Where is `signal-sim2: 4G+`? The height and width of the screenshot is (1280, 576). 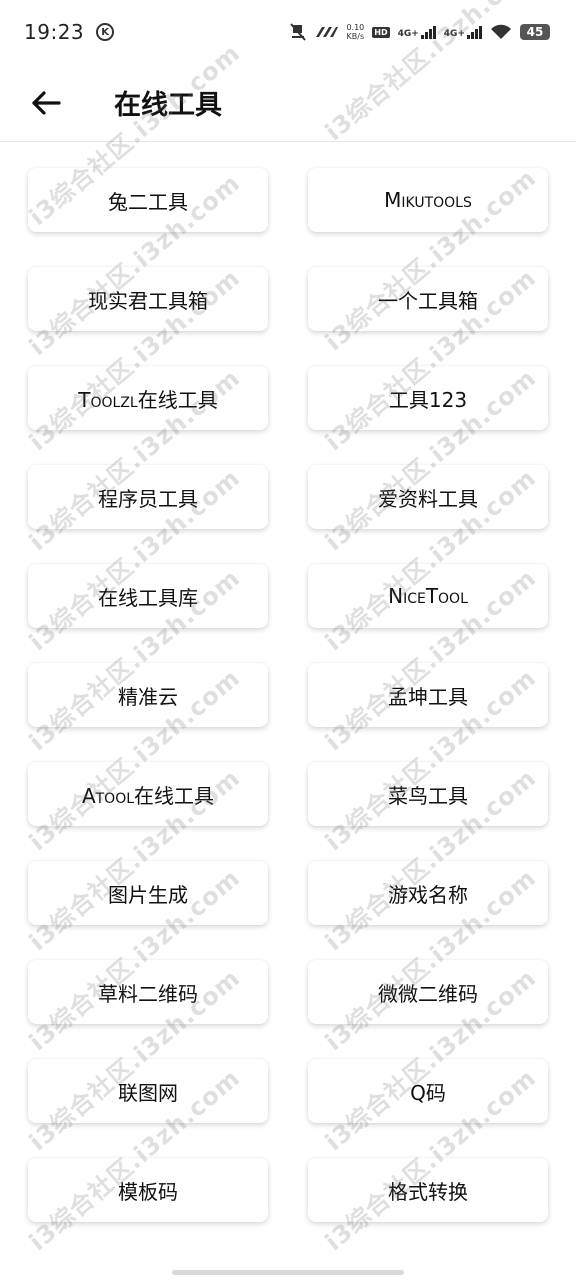
signal-sim2: 4G+ is located at coordinates (462, 32).